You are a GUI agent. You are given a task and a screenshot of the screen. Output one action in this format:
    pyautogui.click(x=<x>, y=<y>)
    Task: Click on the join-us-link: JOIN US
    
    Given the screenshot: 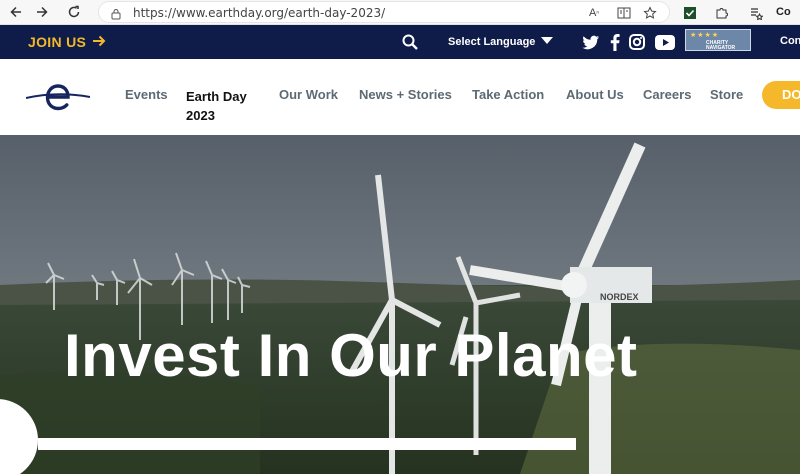 What is the action you would take?
    pyautogui.click(x=67, y=42)
    